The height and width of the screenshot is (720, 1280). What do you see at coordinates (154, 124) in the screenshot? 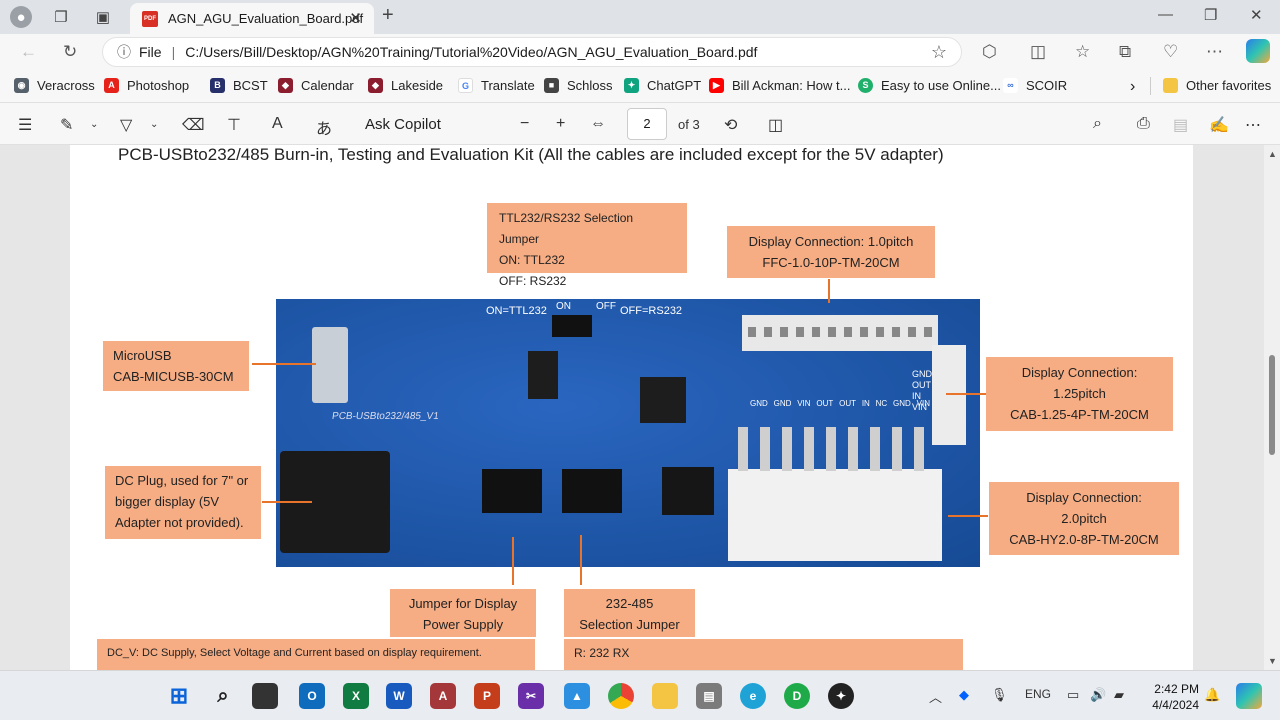
I see `draw-options-chevron-icon: ⌄` at bounding box center [154, 124].